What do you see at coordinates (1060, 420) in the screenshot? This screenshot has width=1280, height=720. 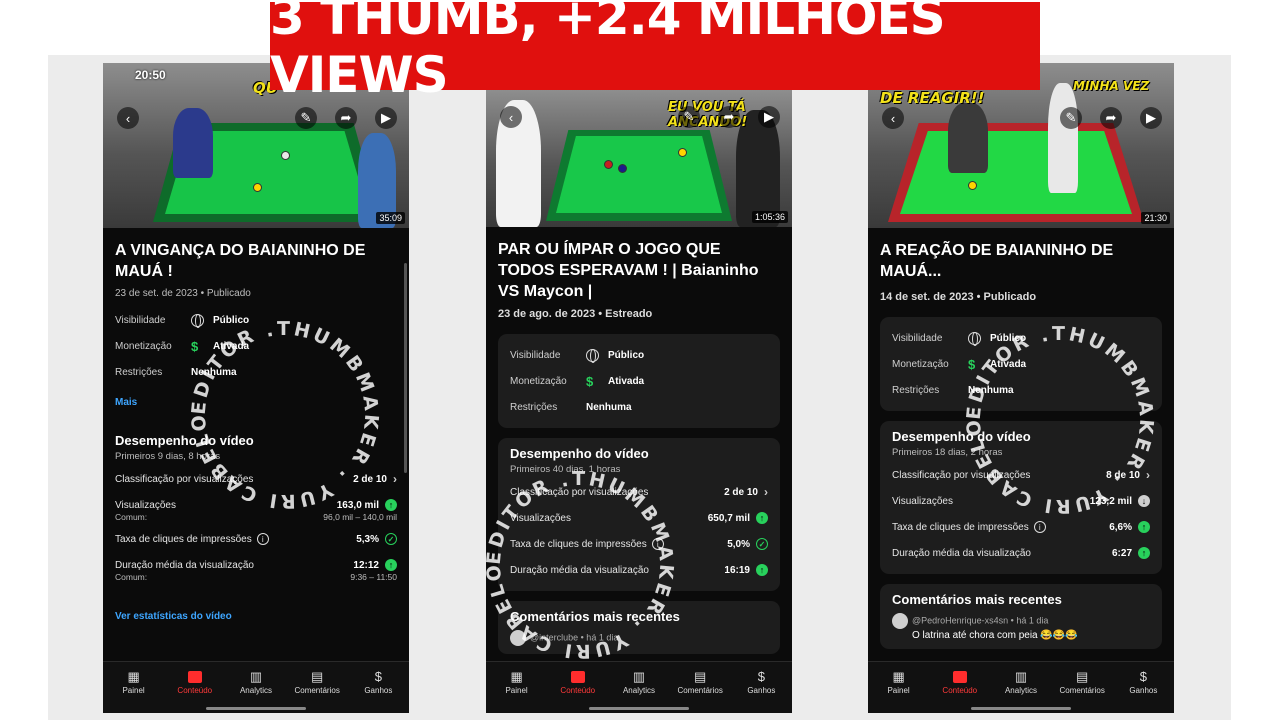 I see `watermark-text-3: EDITOR .THUMBMAKER . YURI CABELO` at bounding box center [1060, 420].